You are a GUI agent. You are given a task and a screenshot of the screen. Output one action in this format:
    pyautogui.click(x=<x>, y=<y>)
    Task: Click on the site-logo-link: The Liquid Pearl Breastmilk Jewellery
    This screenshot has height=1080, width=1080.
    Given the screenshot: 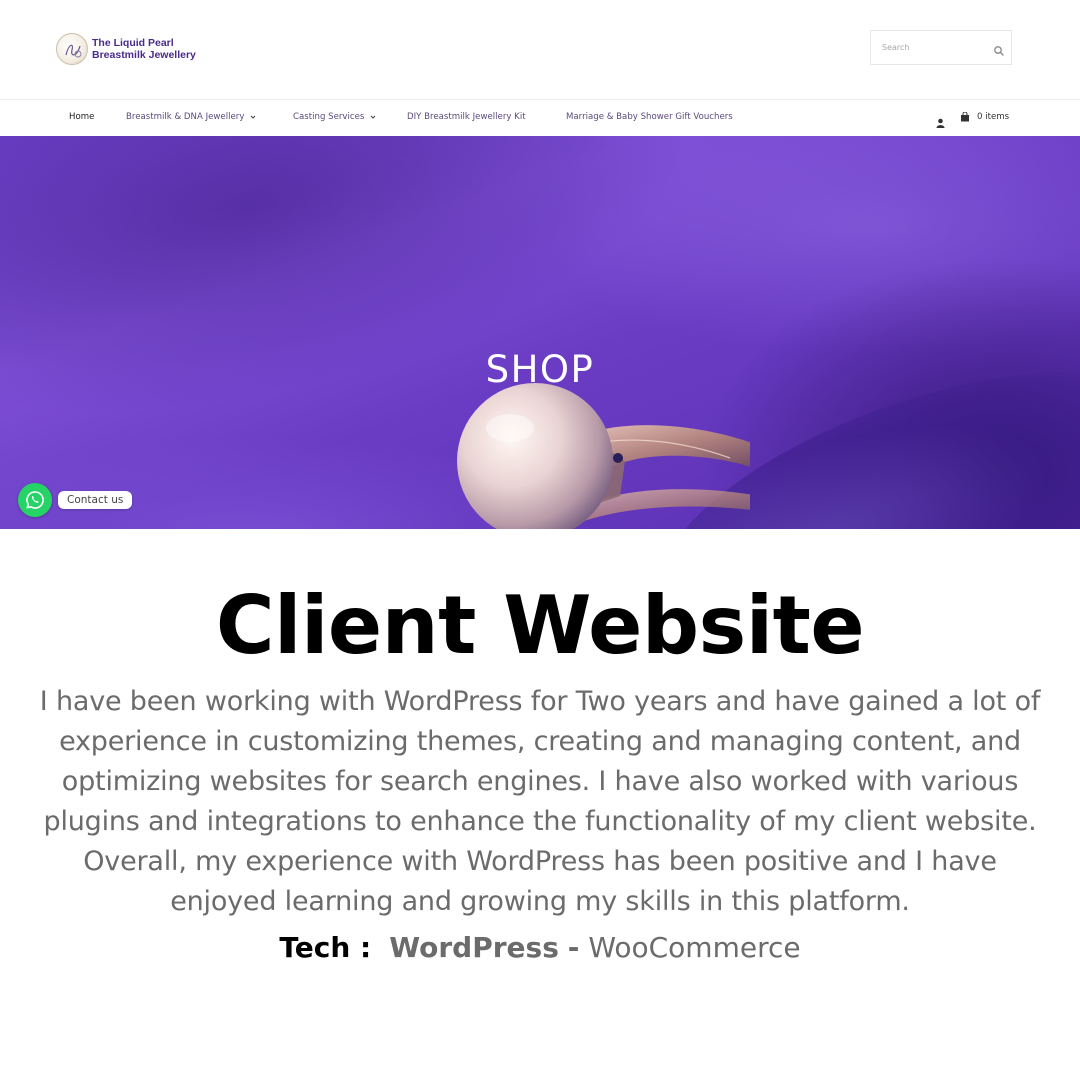 What is the action you would take?
    pyautogui.click(x=126, y=49)
    